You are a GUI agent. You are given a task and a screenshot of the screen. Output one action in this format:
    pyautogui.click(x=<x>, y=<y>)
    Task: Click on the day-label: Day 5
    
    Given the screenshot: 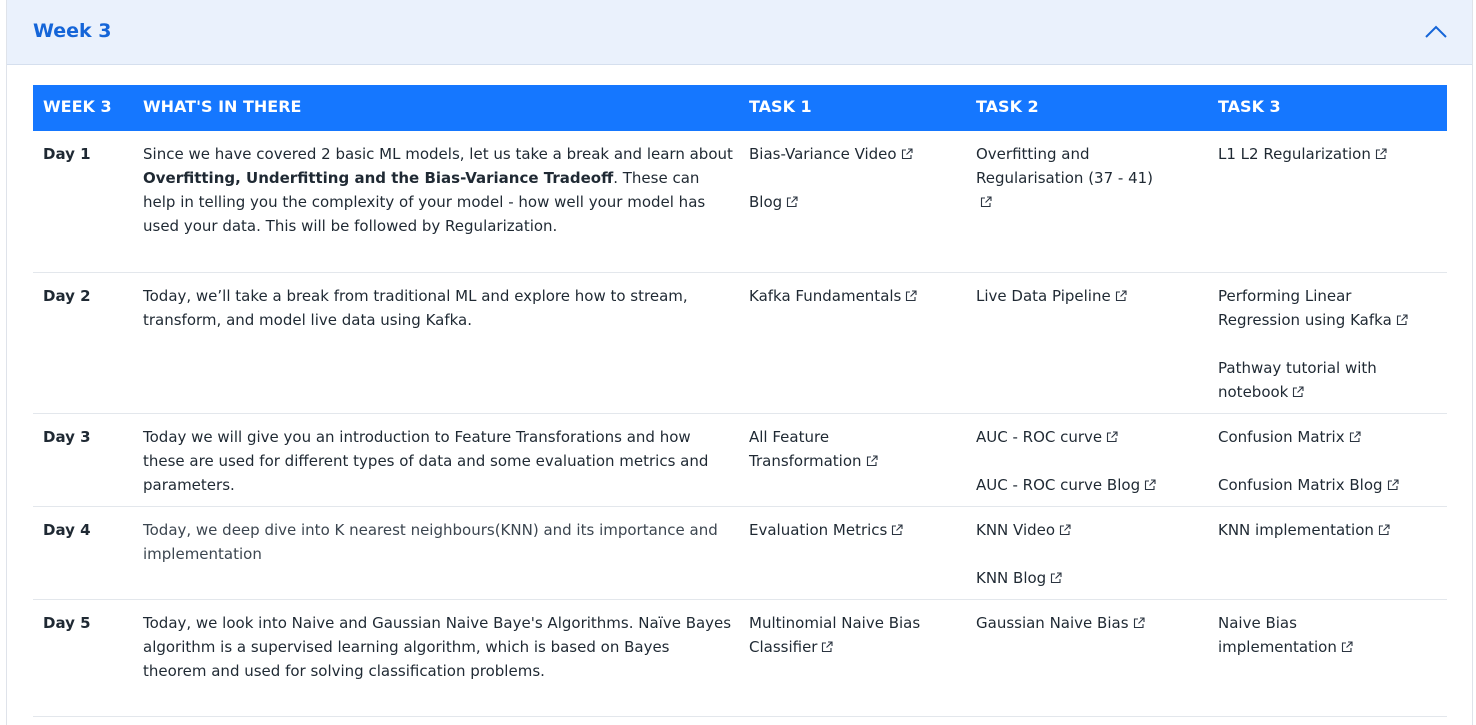 What is the action you would take?
    pyautogui.click(x=67, y=623)
    